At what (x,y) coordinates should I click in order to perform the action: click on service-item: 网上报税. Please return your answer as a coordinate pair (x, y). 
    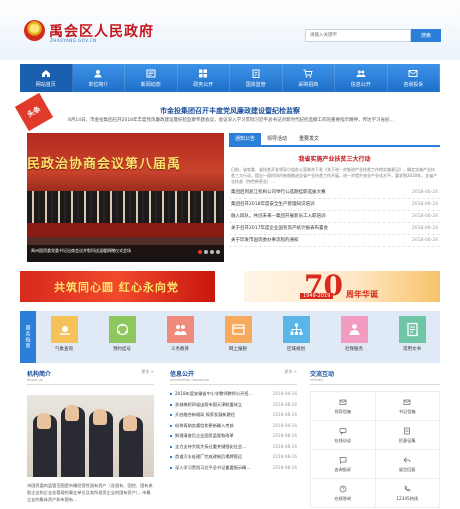
    Looking at the image, I should click on (238, 334).